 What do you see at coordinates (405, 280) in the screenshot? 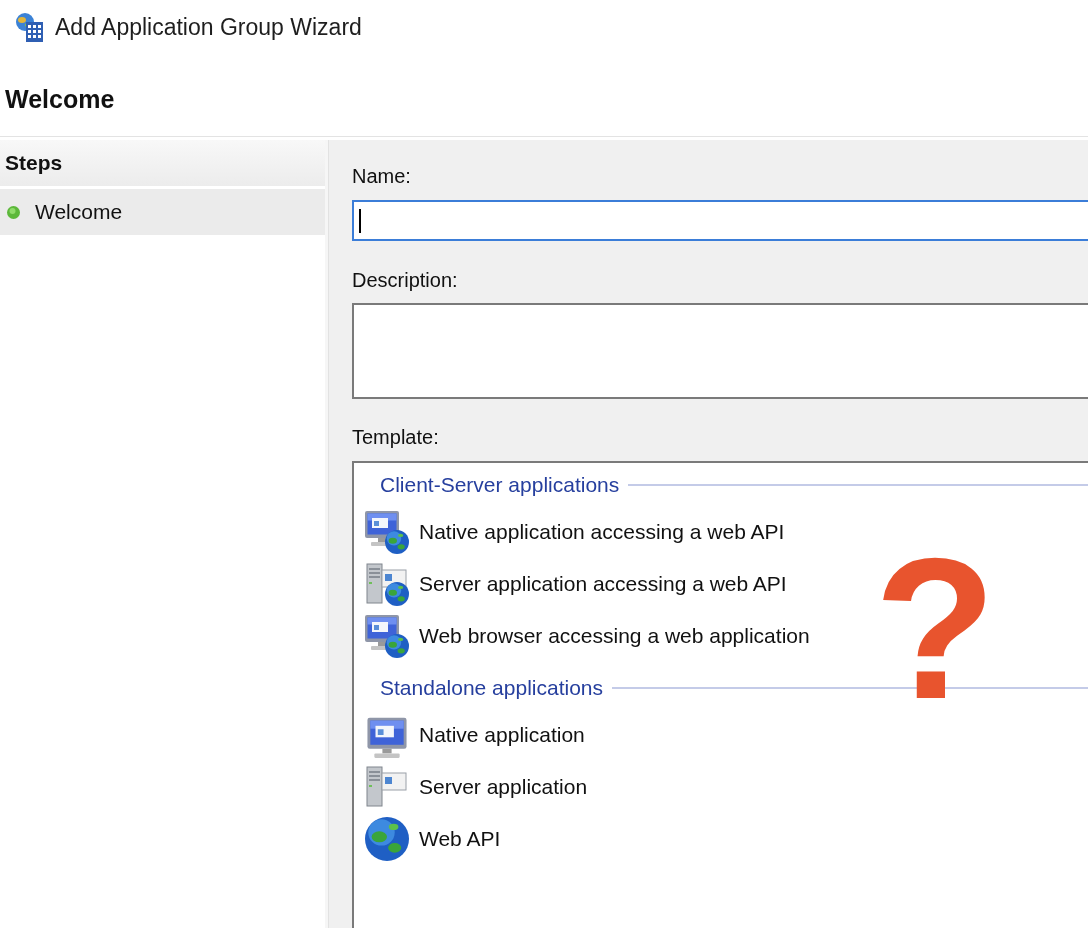
I see `field-label: Description:` at bounding box center [405, 280].